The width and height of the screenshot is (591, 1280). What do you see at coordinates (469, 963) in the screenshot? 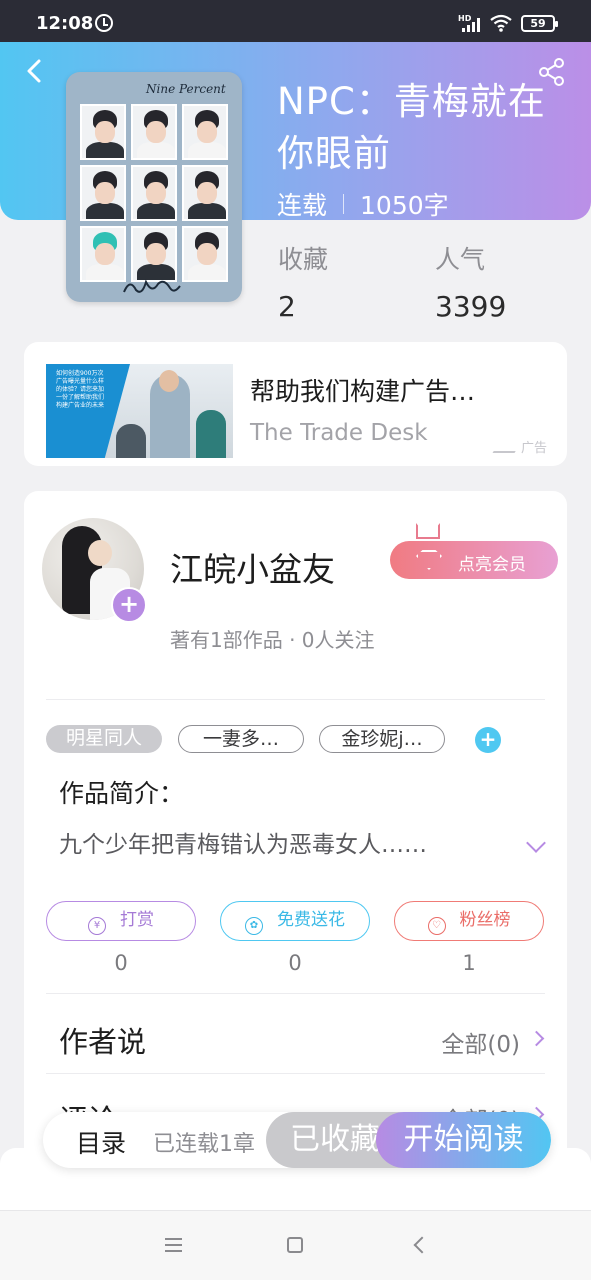
I see `fan-count: 1` at bounding box center [469, 963].